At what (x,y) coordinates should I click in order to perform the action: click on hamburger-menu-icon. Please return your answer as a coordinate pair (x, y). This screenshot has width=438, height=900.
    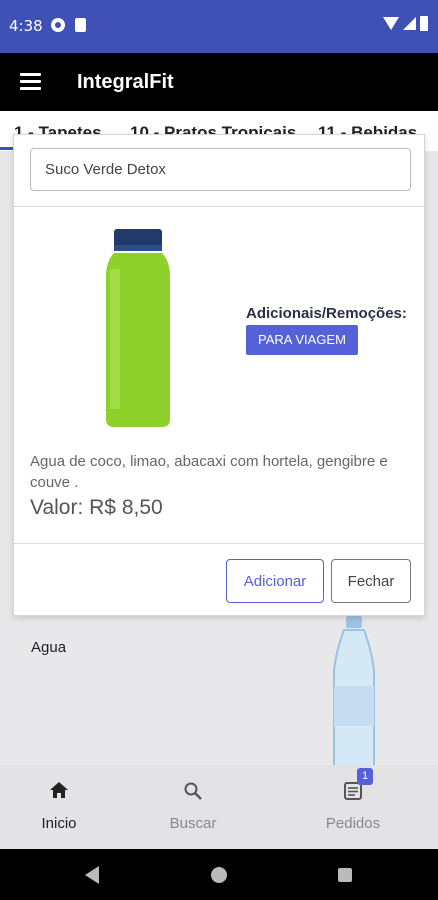
    Looking at the image, I should click on (30, 81).